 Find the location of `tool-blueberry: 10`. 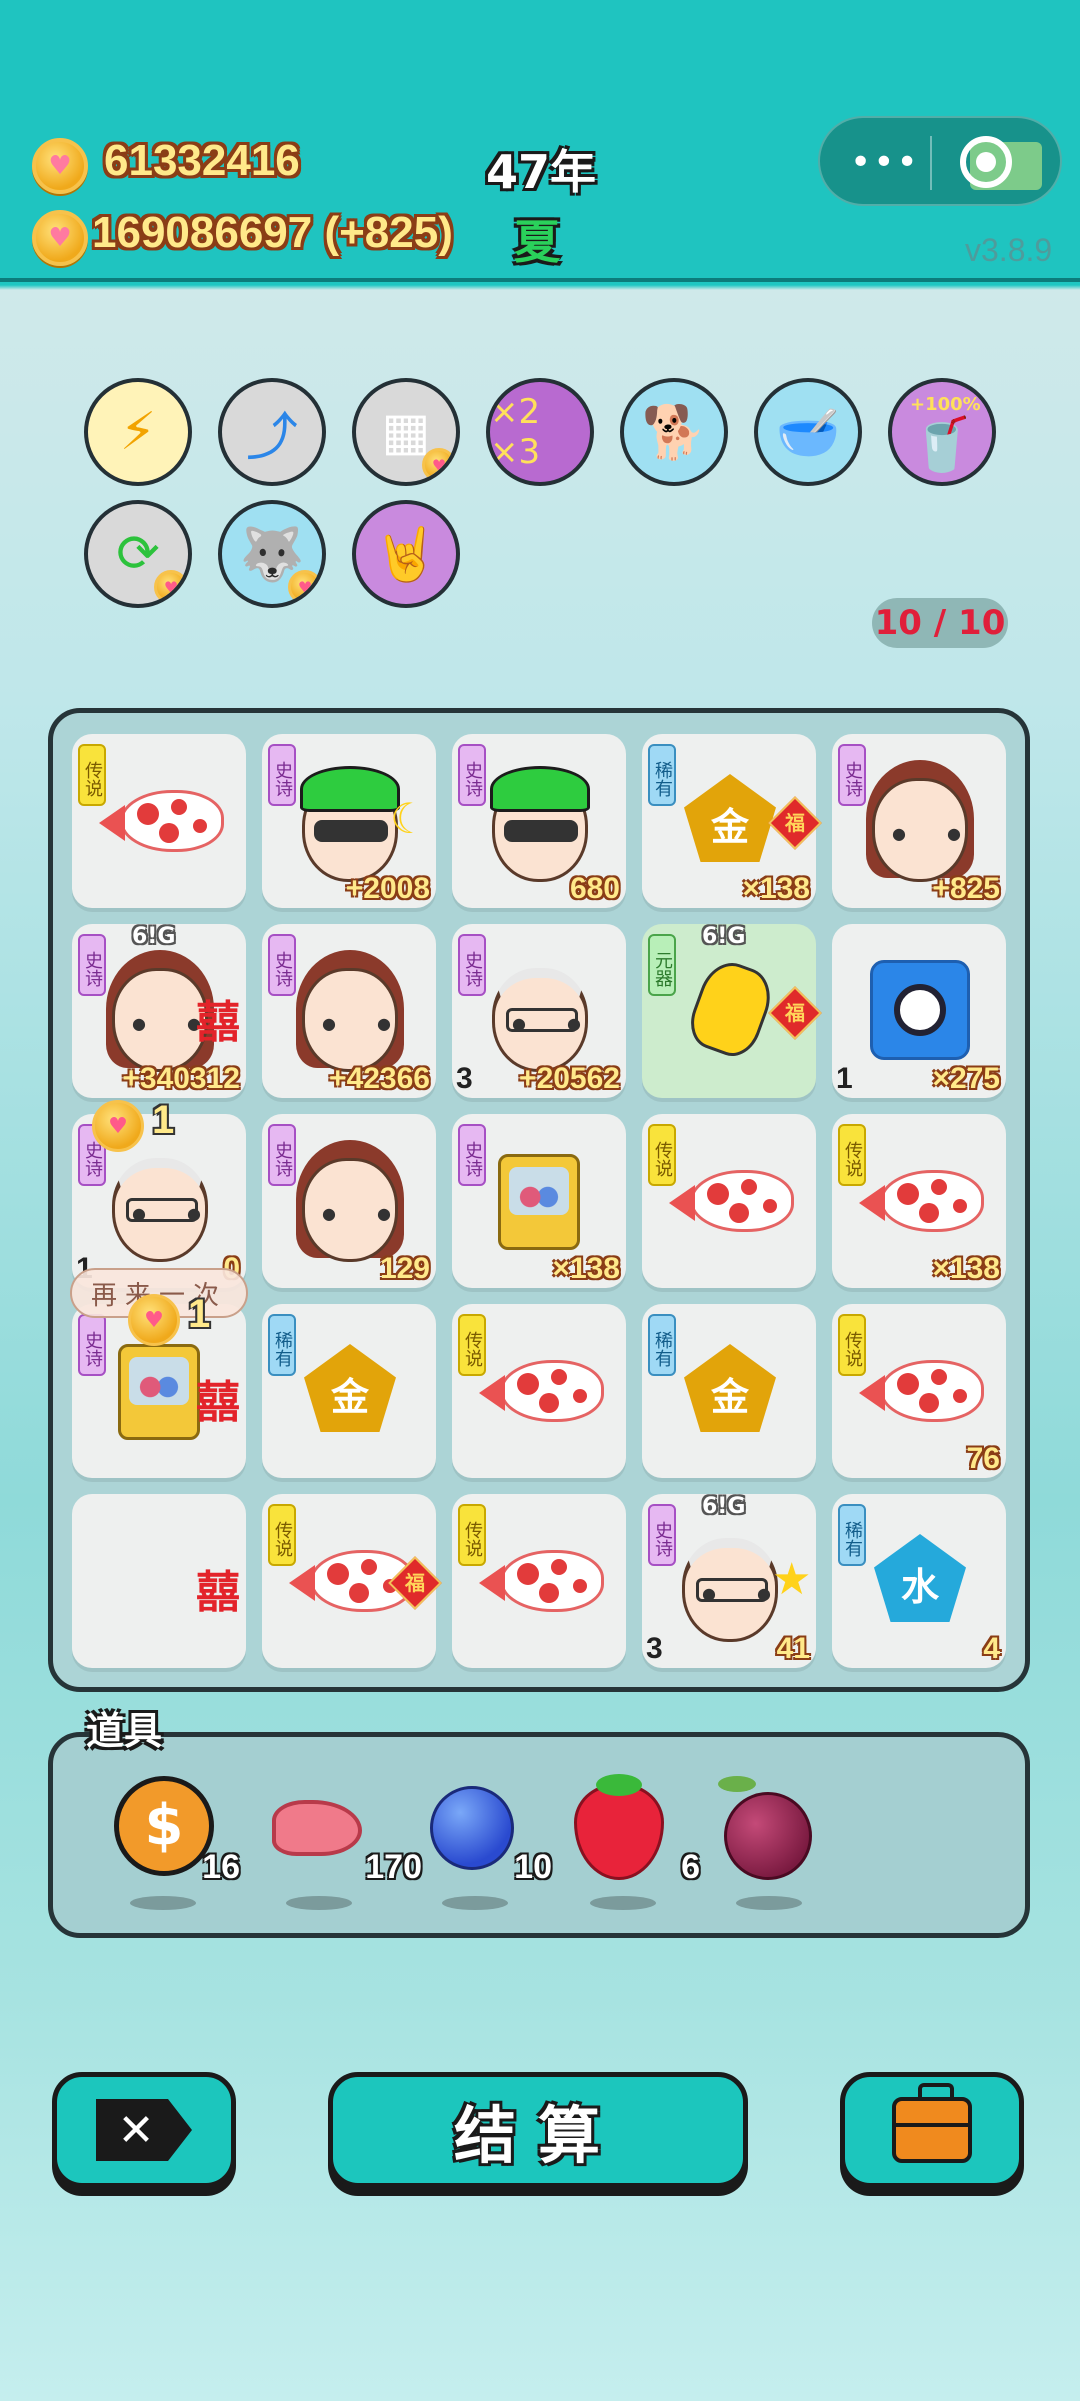

tool-blueberry: 10 is located at coordinates (485, 1840).